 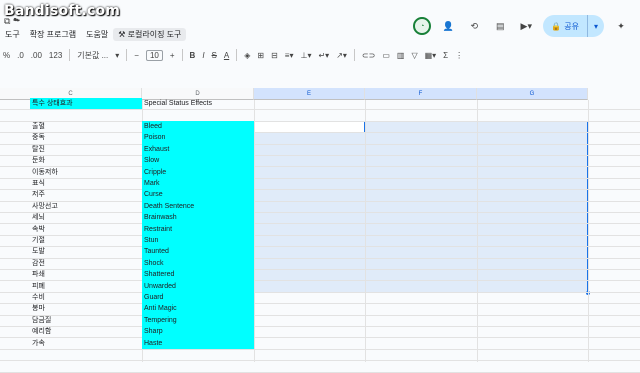 What do you see at coordinates (431, 55) in the screenshot?
I see `filter-views-icon: ▦▾` at bounding box center [431, 55].